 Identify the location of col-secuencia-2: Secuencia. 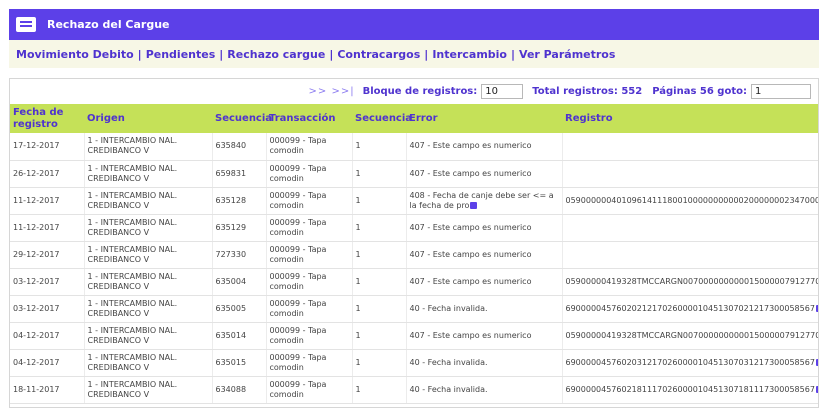
(382, 118).